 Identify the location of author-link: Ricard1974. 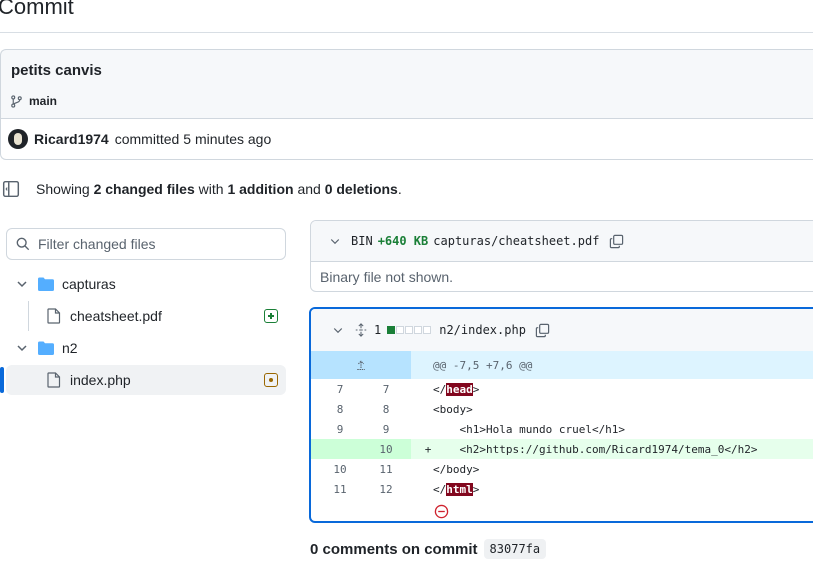
(71, 139).